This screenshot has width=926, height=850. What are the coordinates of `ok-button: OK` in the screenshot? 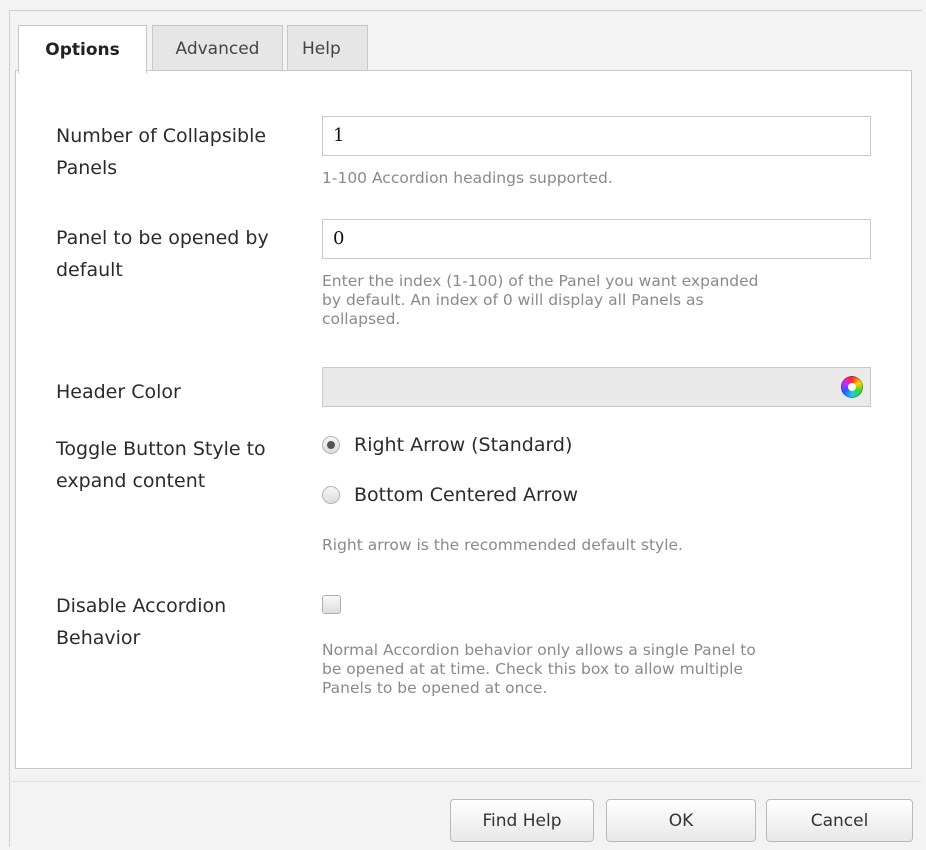 It's located at (681, 820).